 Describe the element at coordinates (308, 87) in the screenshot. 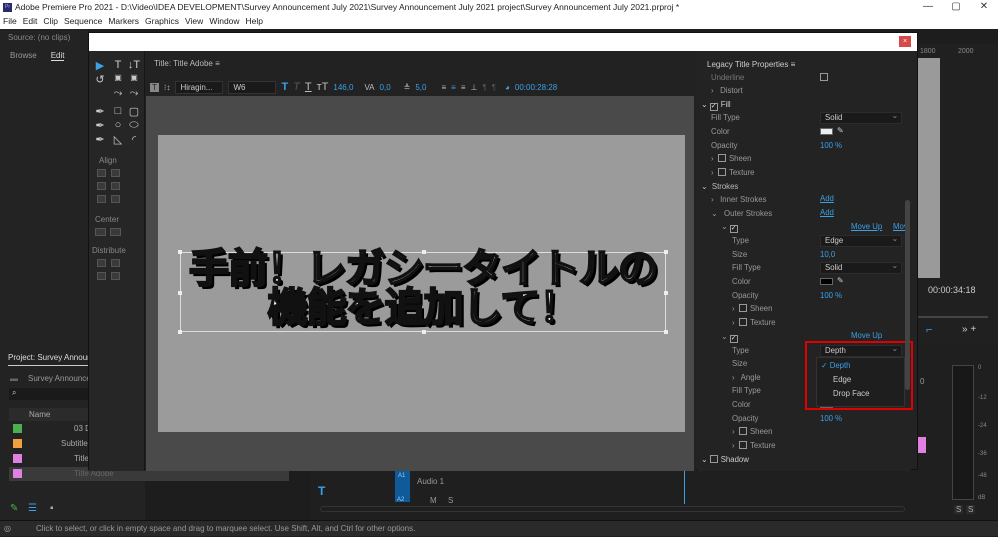

I see `underline-icon: T` at that location.